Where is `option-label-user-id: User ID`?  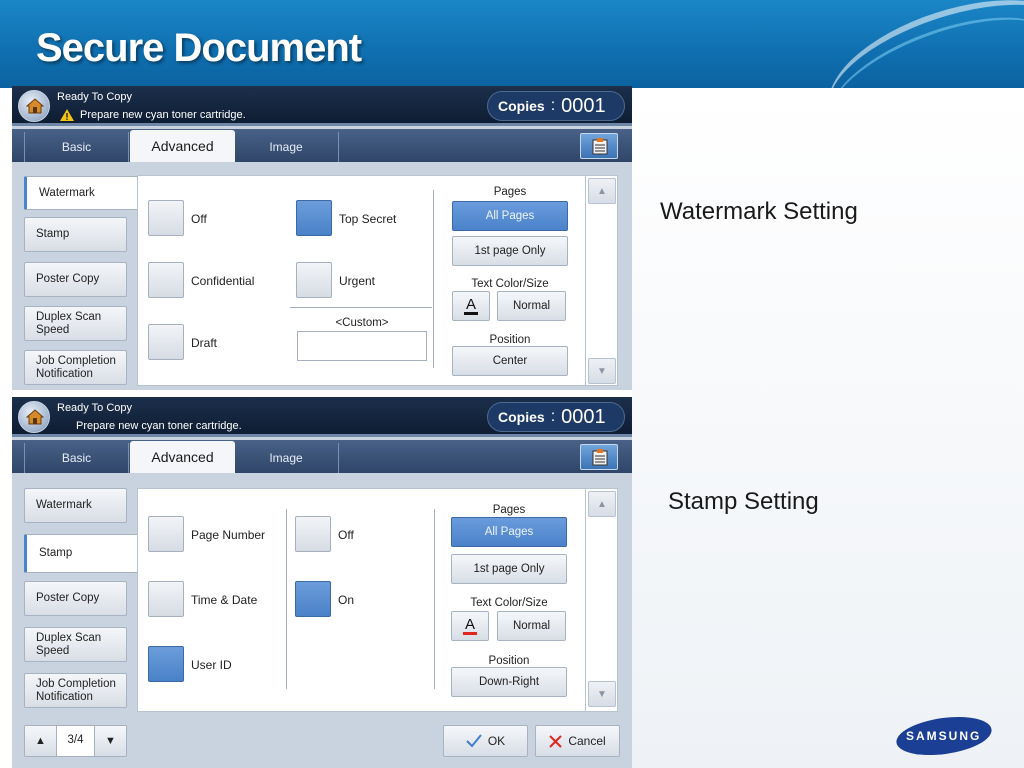
option-label-user-id: User ID is located at coordinates (211, 665).